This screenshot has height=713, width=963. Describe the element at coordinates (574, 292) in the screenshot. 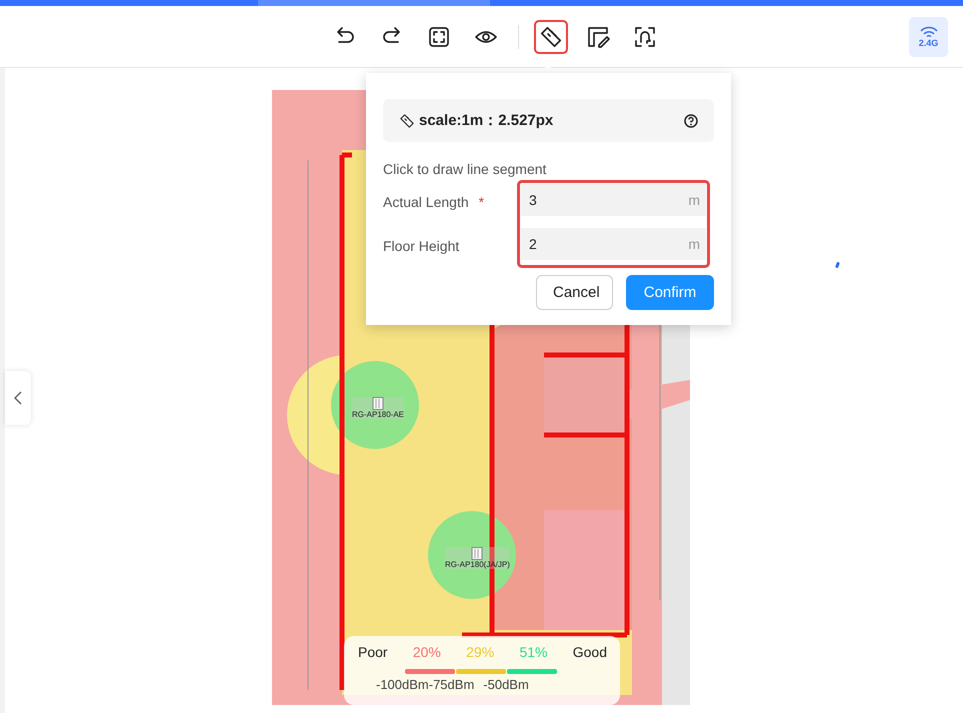

I see `cancel-button: Cancel` at that location.